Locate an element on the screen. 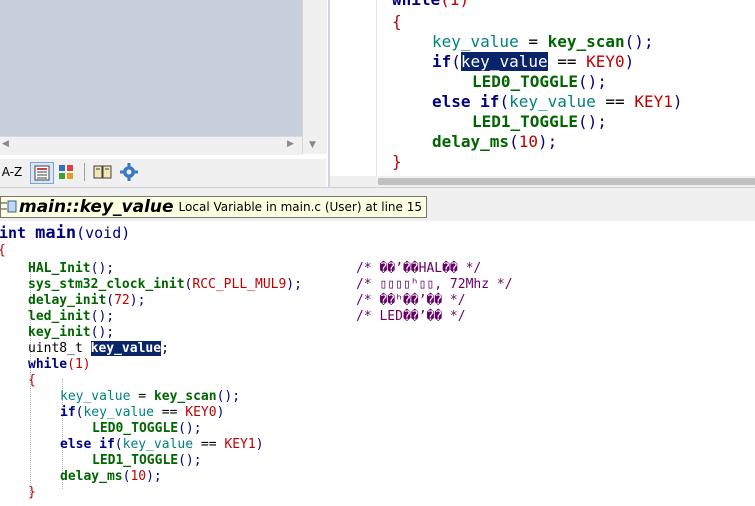  code-line-clock-init: sys_stm32_clock_init(RCC_PLL_MUL9); is located at coordinates (165, 284).